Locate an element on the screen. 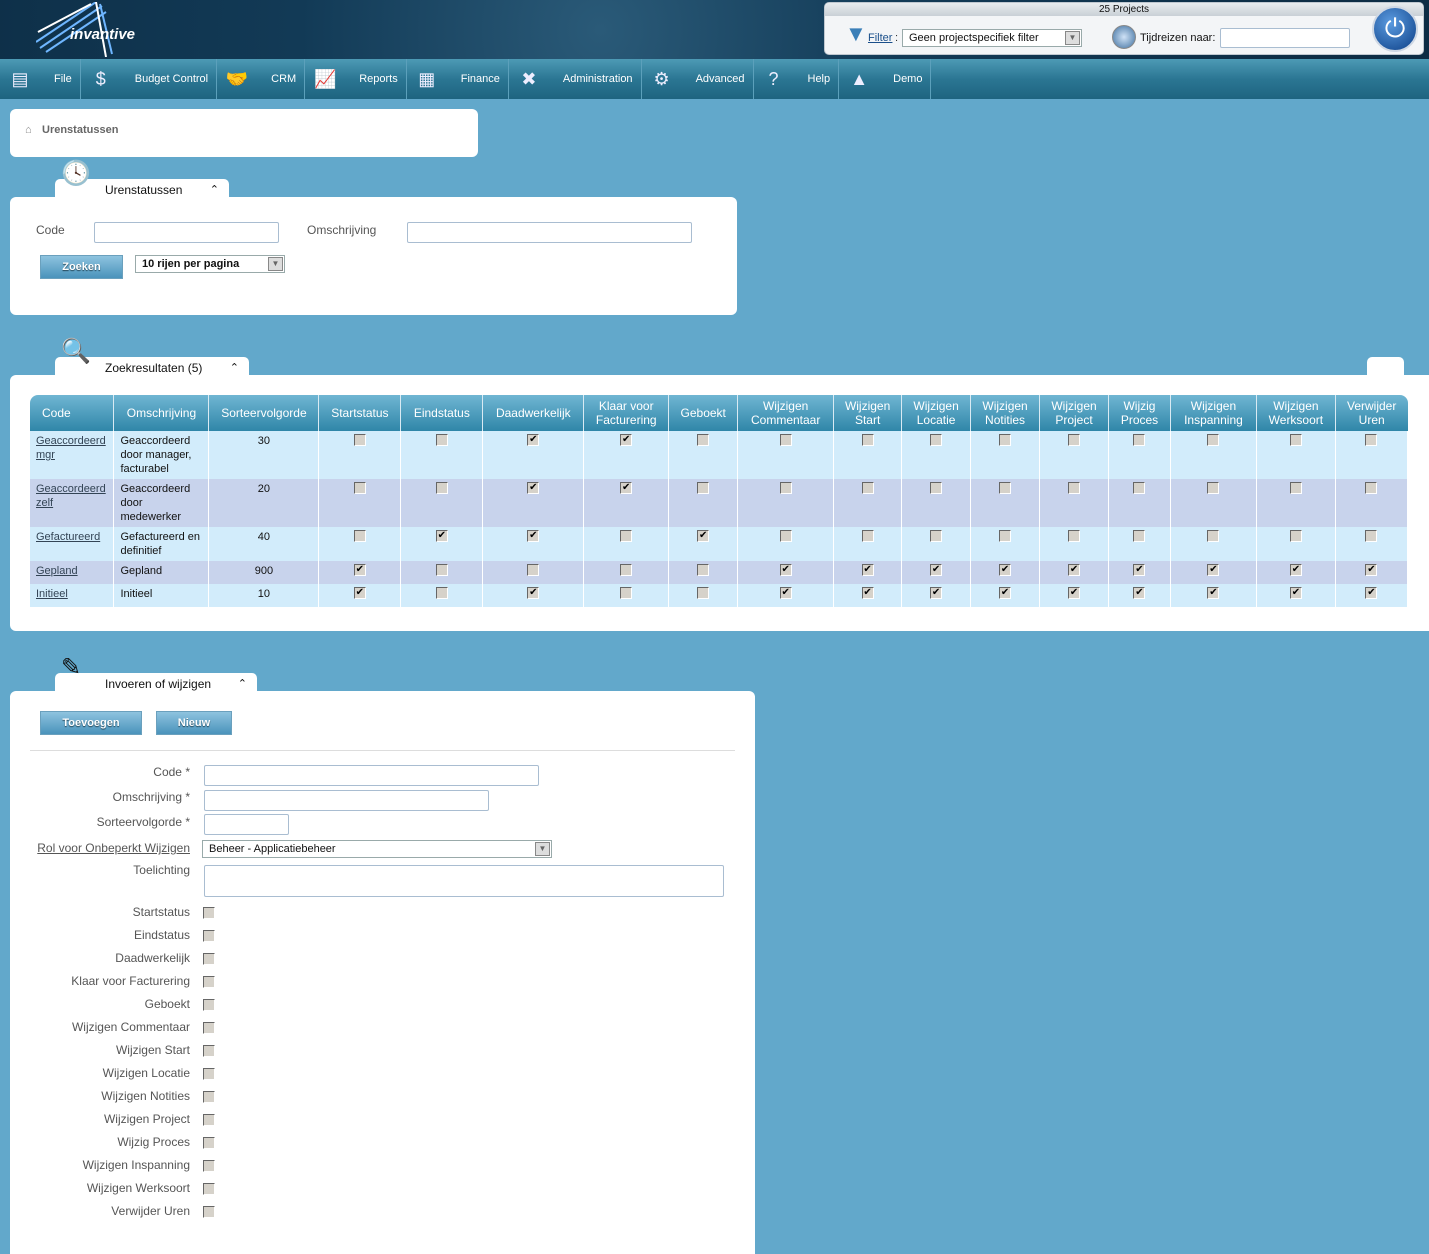 The width and height of the screenshot is (1429, 1254). menu-help: ? Help is located at coordinates (797, 79).